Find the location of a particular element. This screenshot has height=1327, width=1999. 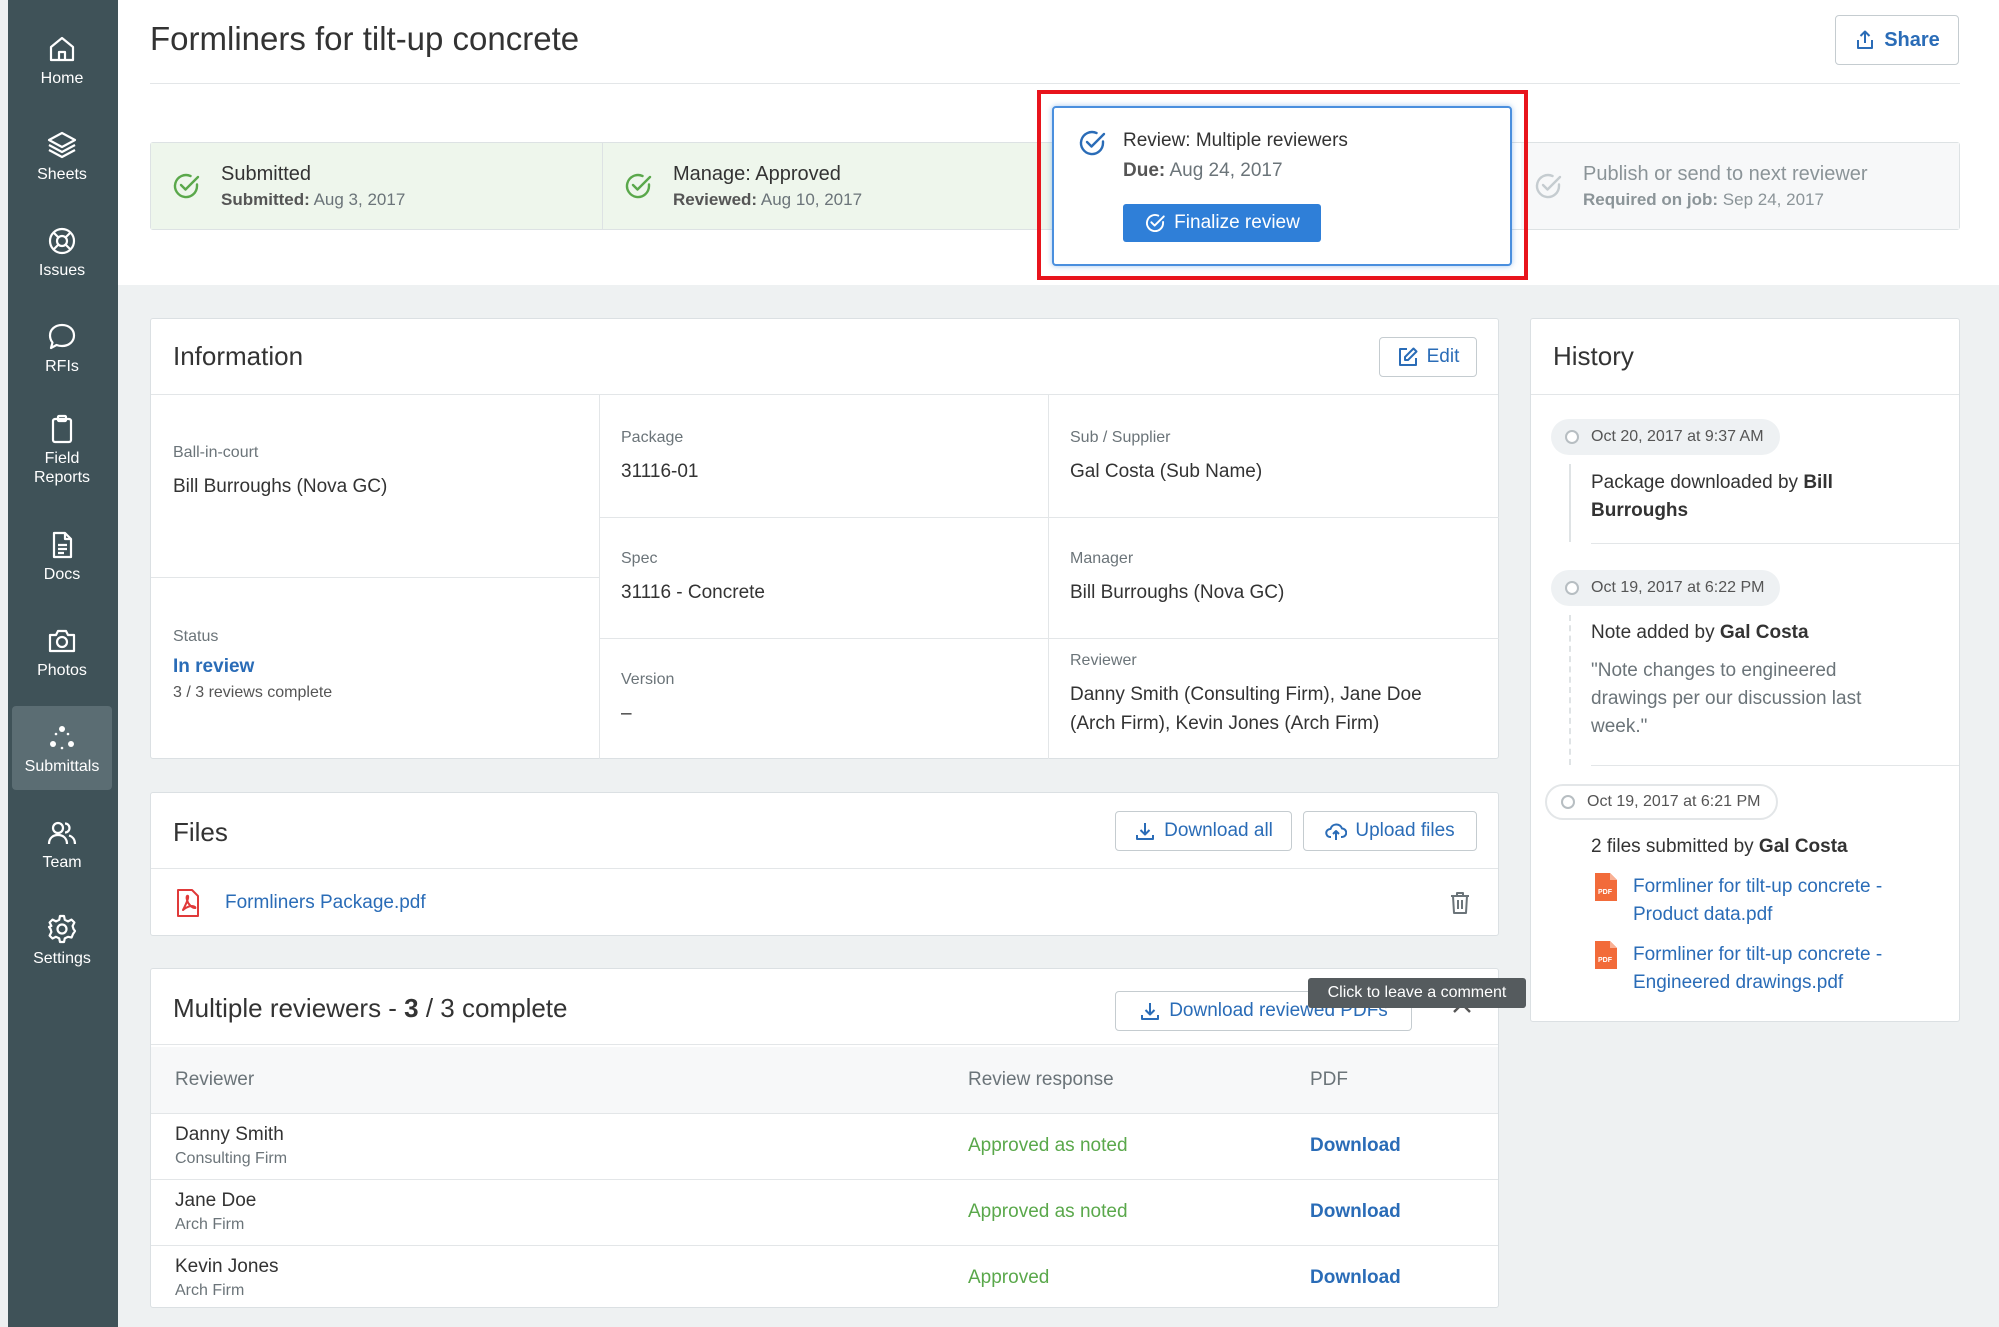

step-manage-title: Manage: Approved is located at coordinates (757, 173).